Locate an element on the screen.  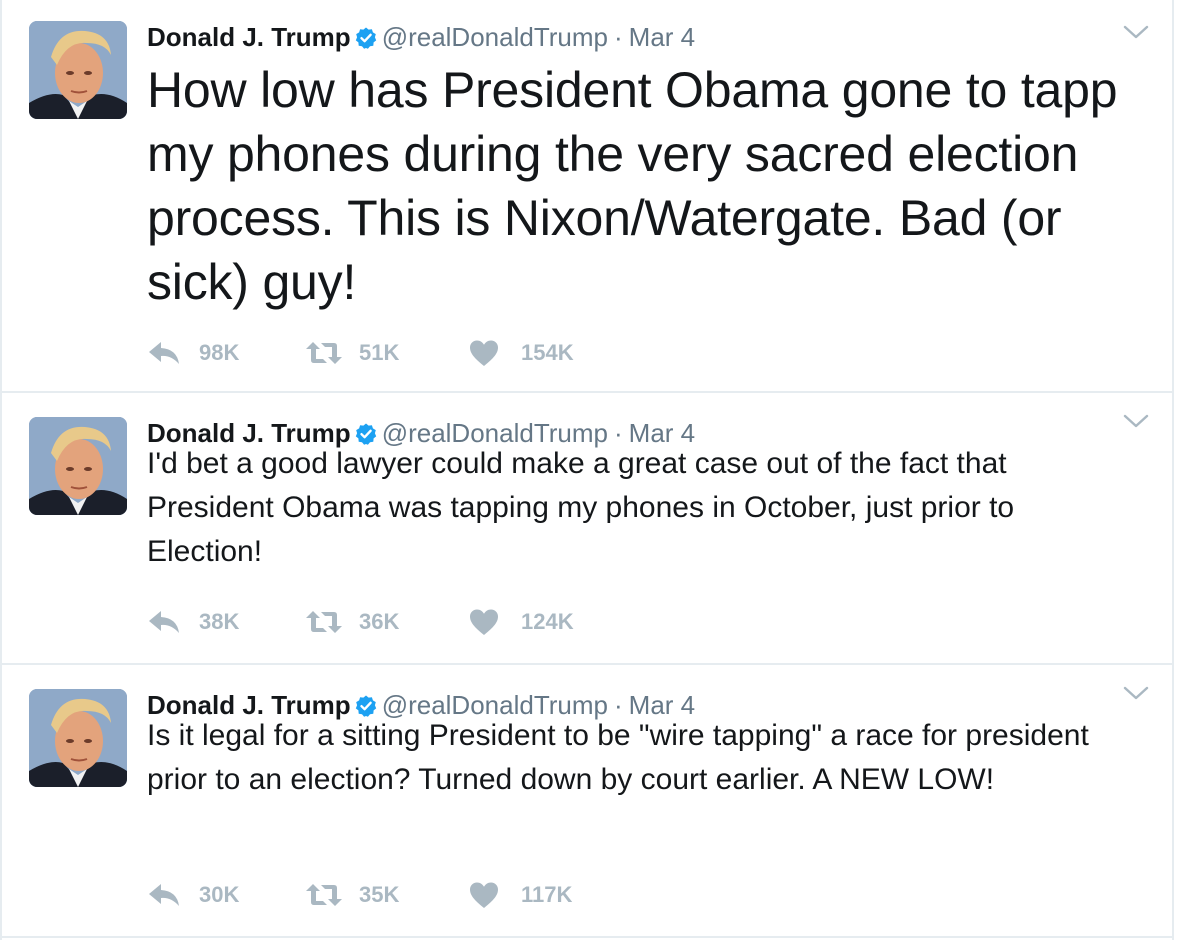
tweet-actions: 30K 35K 117K is located at coordinates (388, 895).